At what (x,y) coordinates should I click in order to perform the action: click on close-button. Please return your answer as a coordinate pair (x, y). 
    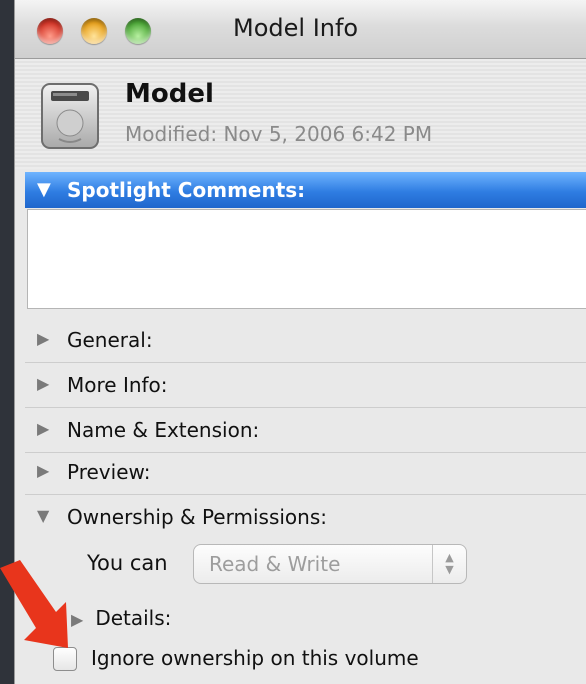
    Looking at the image, I should click on (50, 31).